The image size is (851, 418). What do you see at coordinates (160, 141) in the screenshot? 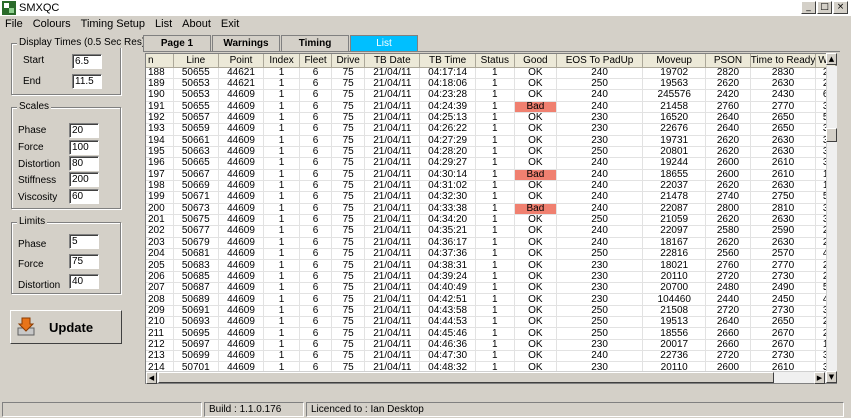
I see `table-cell: 194` at bounding box center [160, 141].